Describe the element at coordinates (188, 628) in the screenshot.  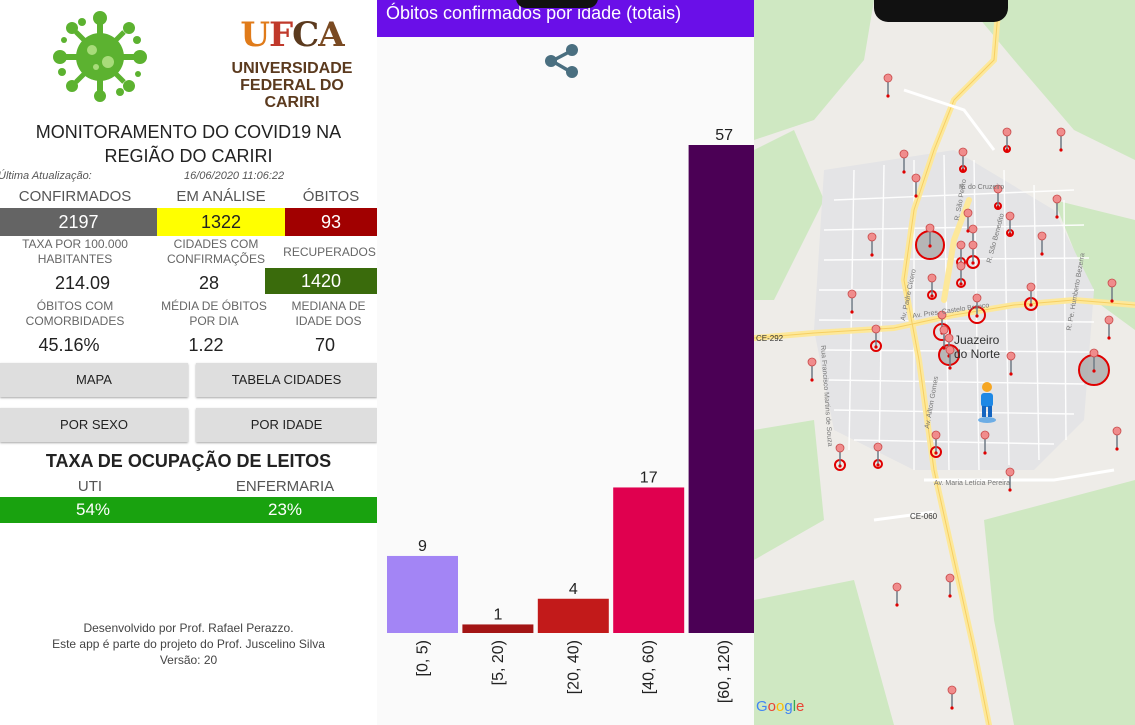
I see `footer-line1: Desenvolvido por Prof. Rafael Perazzo.` at that location.